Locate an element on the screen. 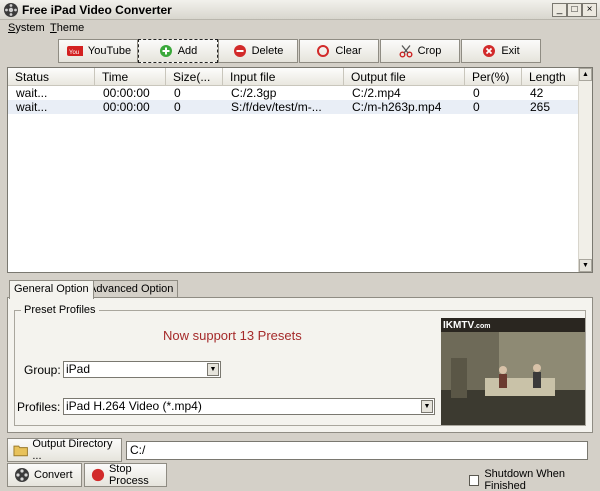 This screenshot has width=600, height=491. delete-label: Delete is located at coordinates (267, 51).